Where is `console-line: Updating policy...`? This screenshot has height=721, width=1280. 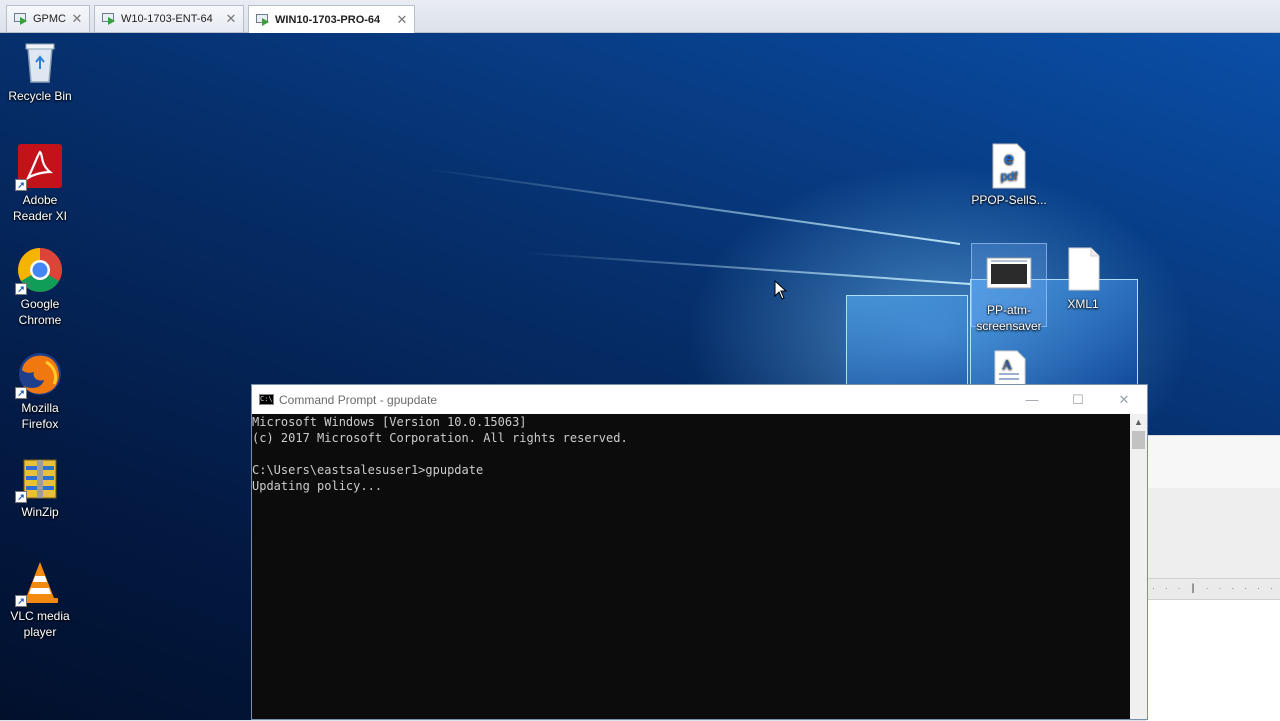
console-line: Updating policy... is located at coordinates (317, 486).